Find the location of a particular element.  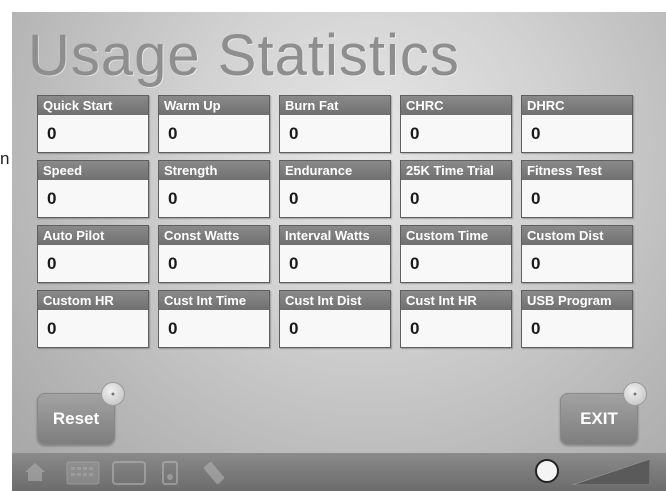

stat-label: Custom Time is located at coordinates (456, 235).